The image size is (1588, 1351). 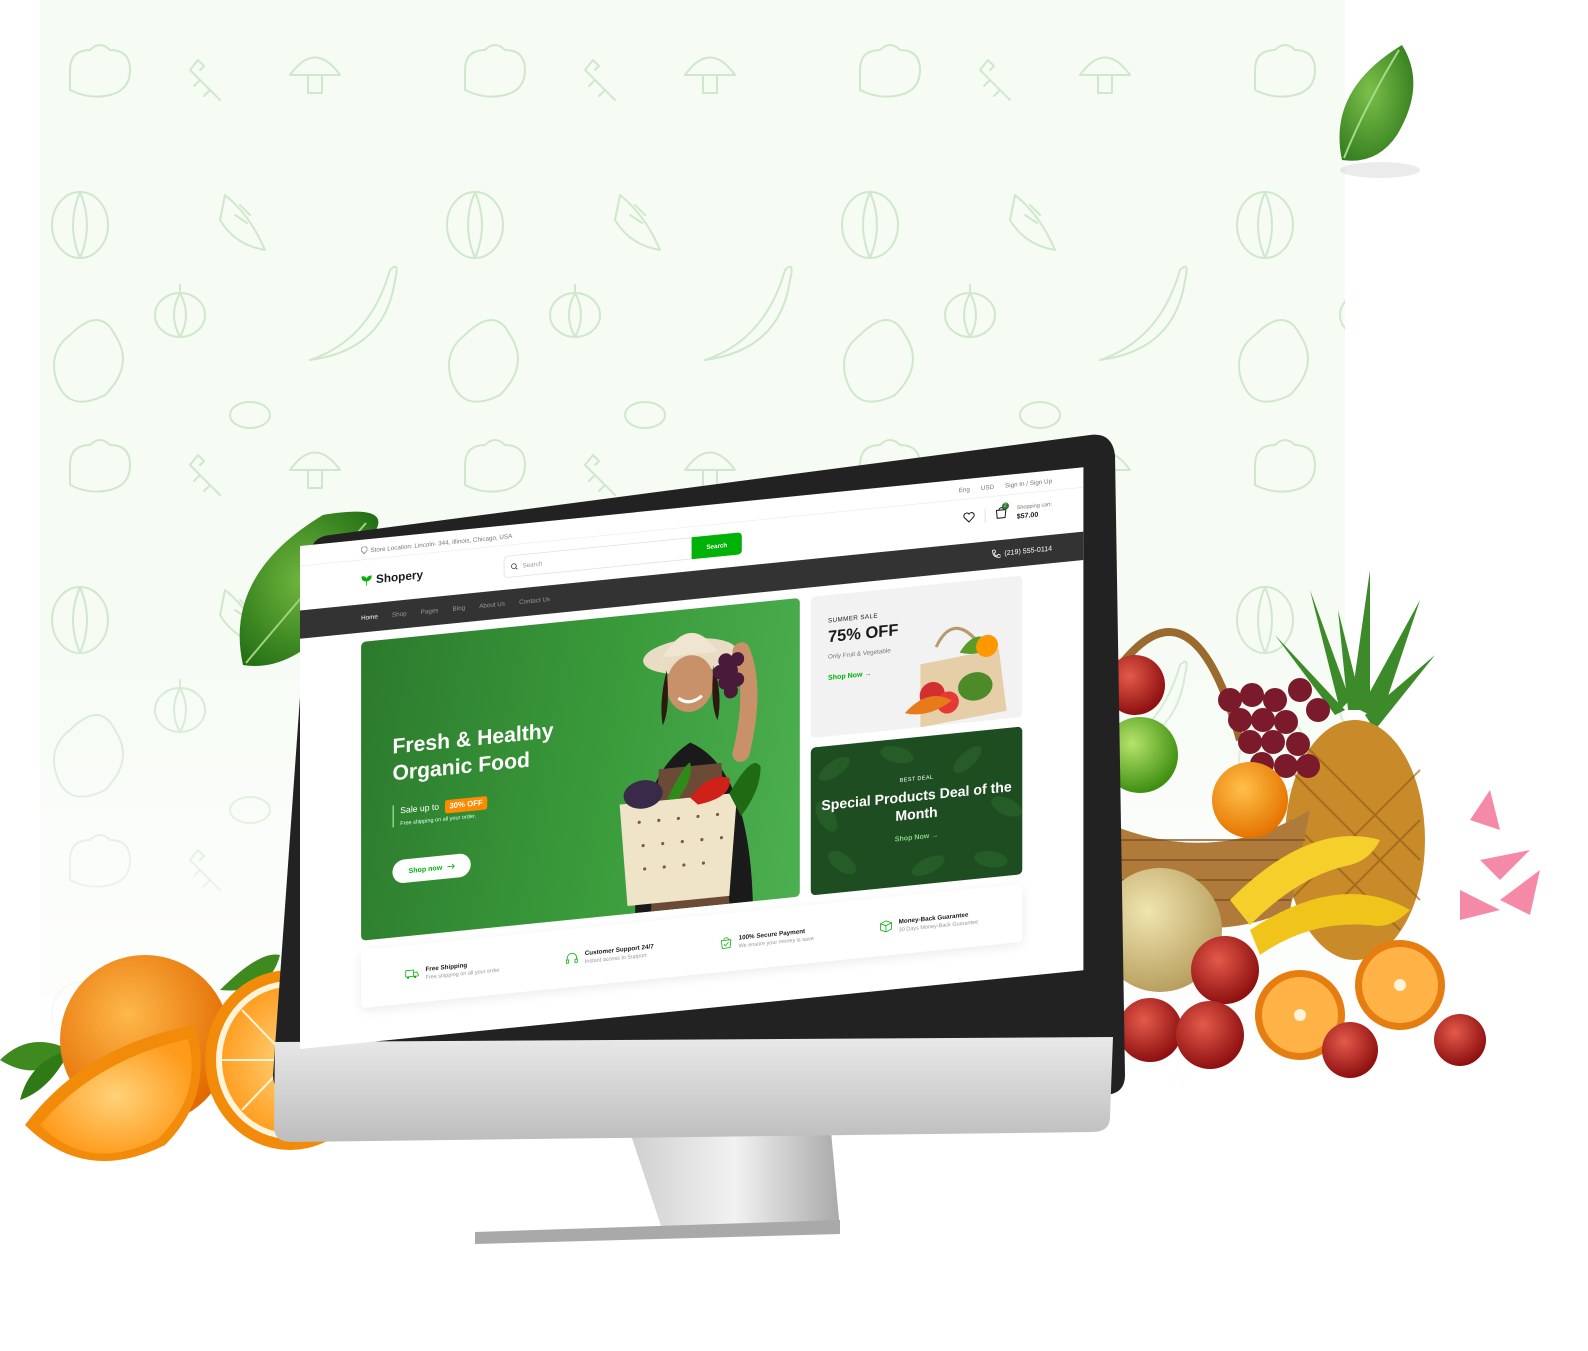 I want to click on cart-total: $57.00, so click(x=1027, y=515).